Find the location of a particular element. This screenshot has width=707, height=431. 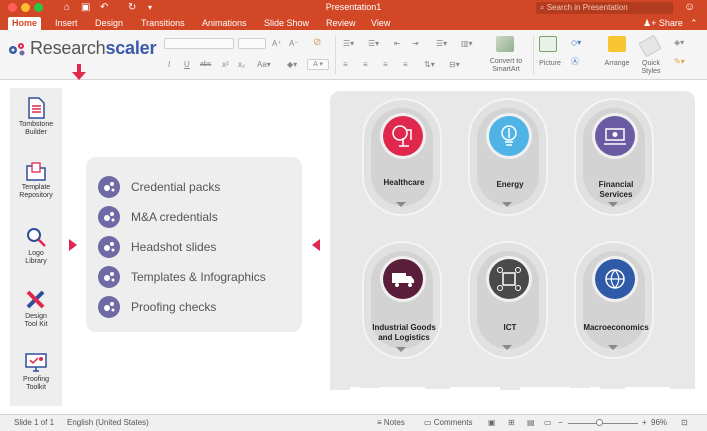

sector-card-healthcare: Healthcare is located at coordinates (402, 157).